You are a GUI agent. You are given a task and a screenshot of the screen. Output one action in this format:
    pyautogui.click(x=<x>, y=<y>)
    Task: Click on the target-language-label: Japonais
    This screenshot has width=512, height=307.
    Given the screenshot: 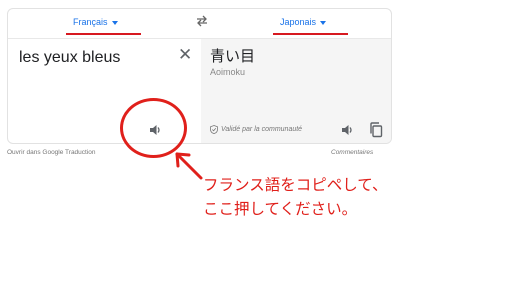 What is the action you would take?
    pyautogui.click(x=298, y=22)
    